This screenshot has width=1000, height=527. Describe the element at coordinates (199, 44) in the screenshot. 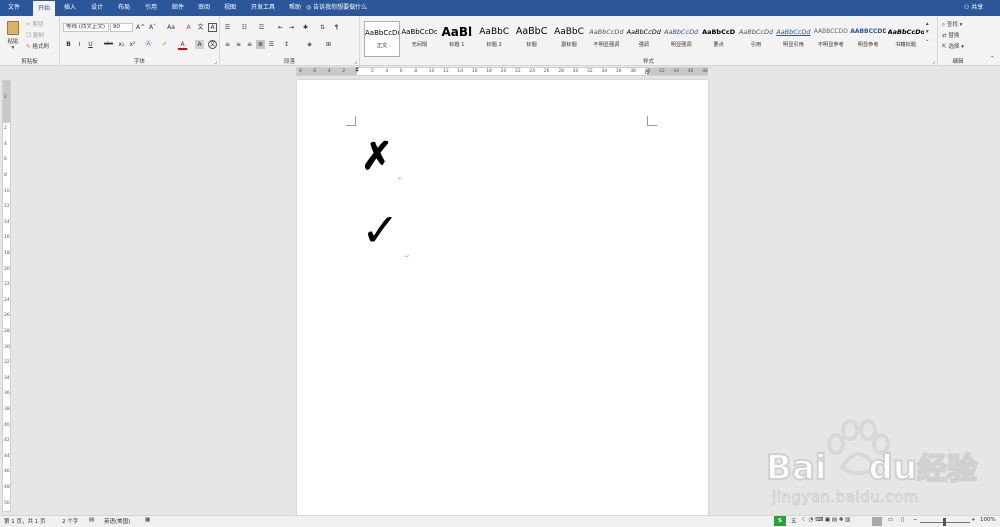

I see `char-shading-button: A` at that location.